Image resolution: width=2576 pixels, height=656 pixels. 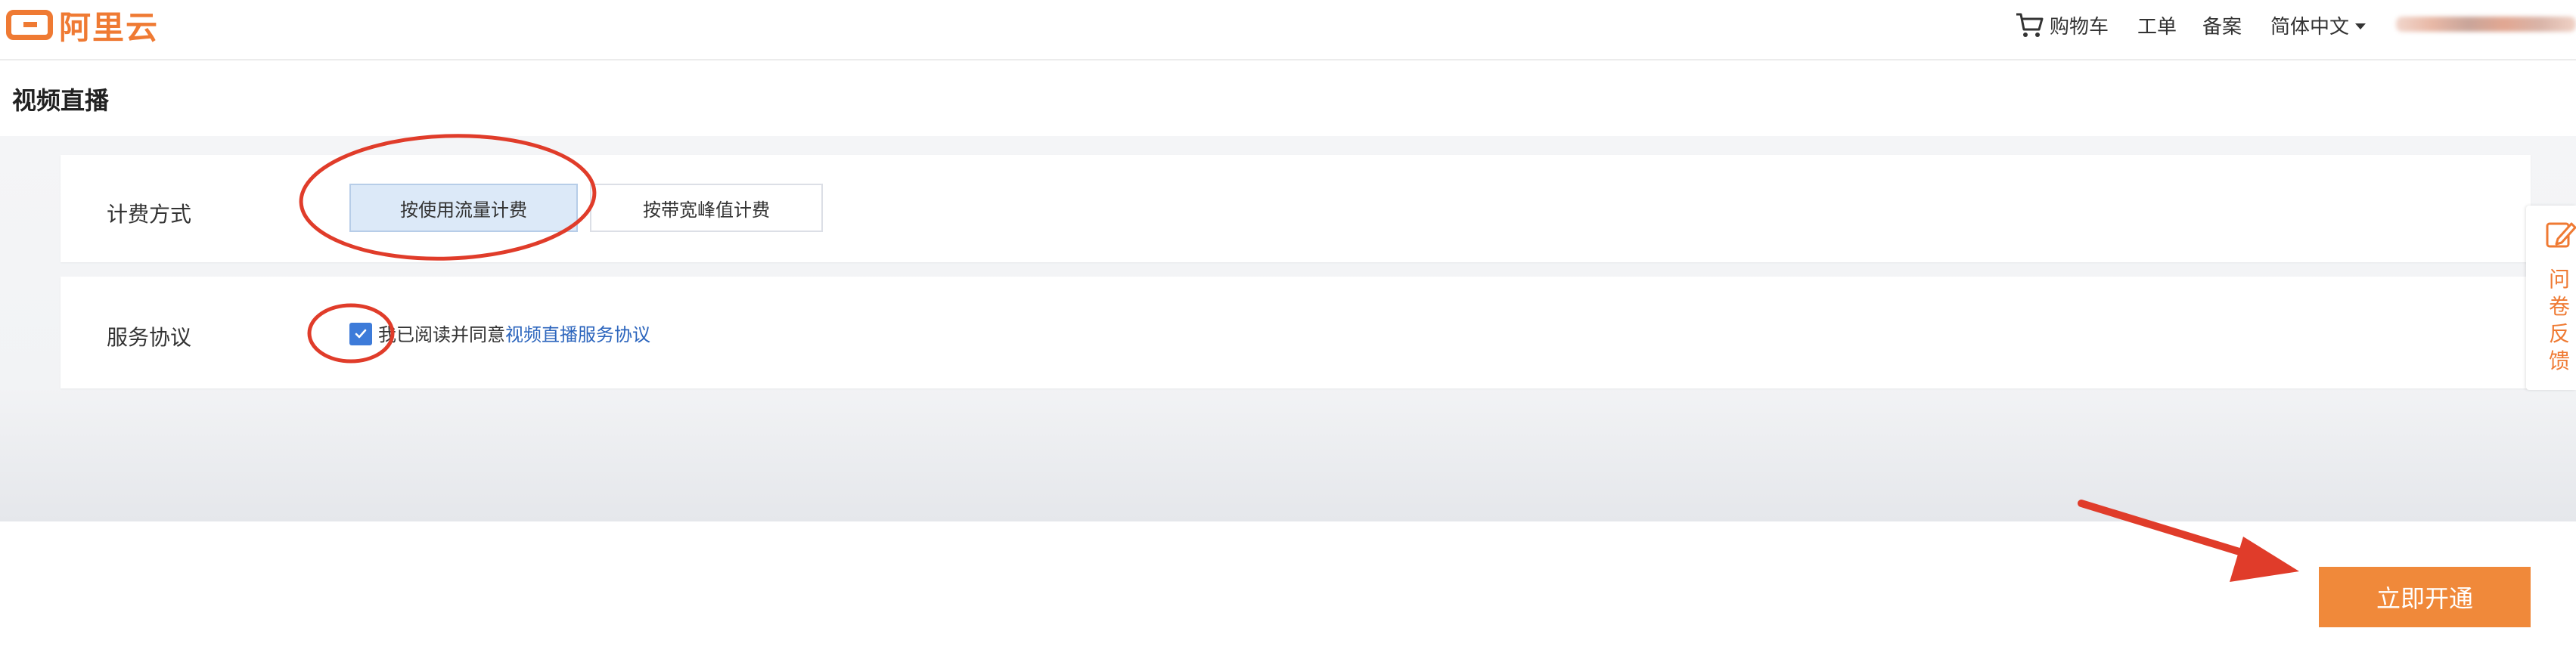 What do you see at coordinates (2310, 27) in the screenshot?
I see `language-label: 简体中文` at bounding box center [2310, 27].